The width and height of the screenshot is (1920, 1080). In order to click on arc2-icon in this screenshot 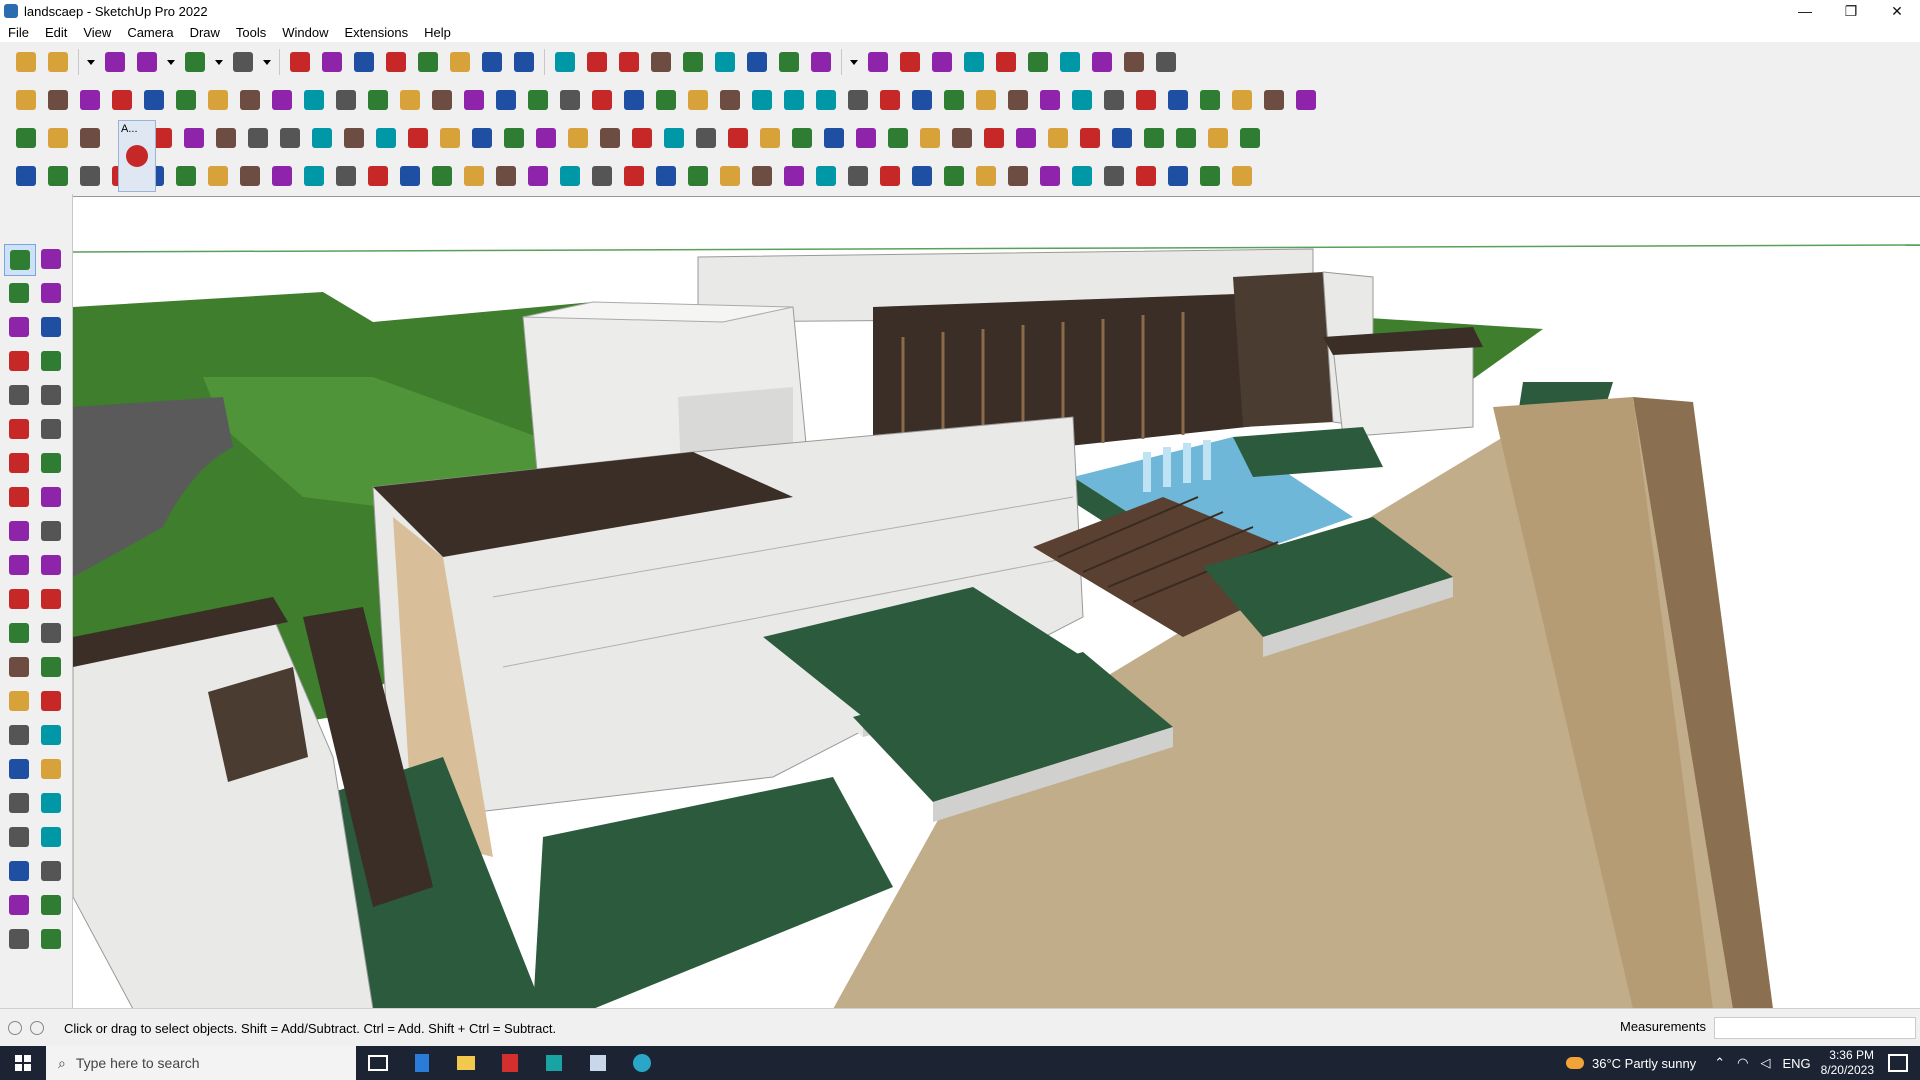, I will do `click(51, 497)`.